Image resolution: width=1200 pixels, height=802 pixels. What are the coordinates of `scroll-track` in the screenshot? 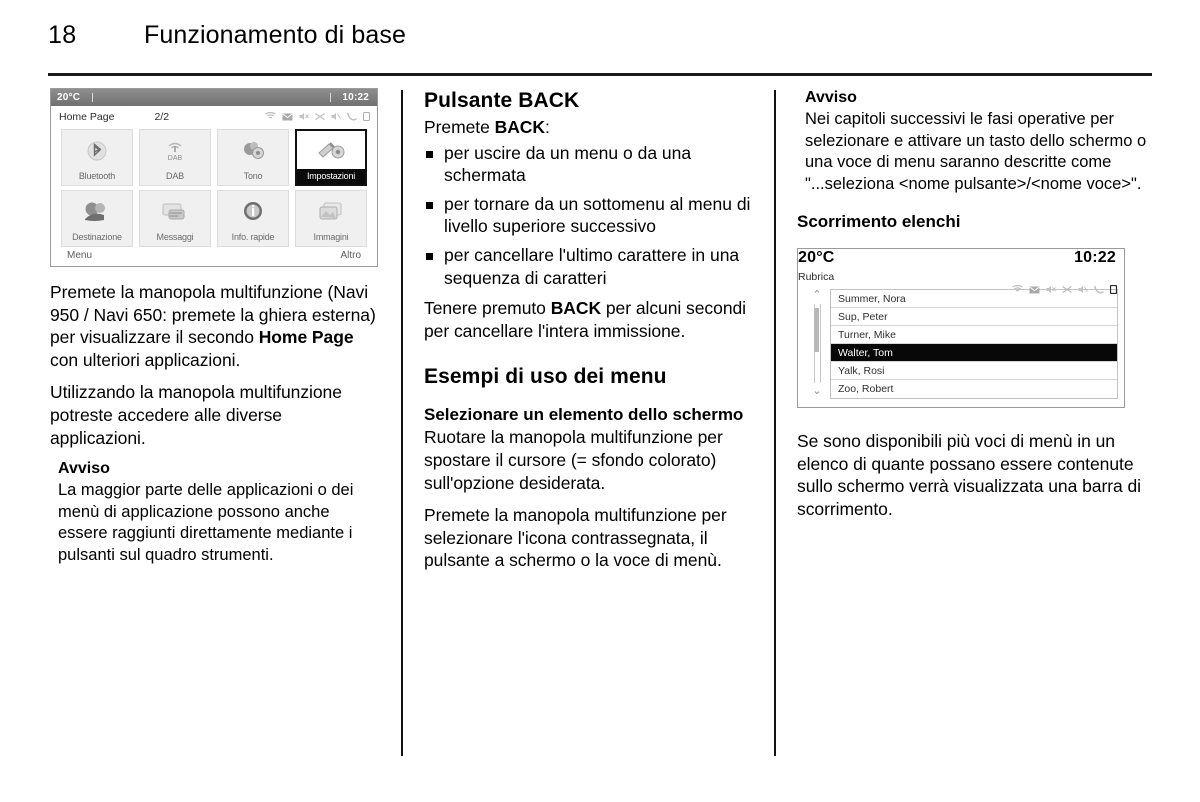 It's located at (817, 343).